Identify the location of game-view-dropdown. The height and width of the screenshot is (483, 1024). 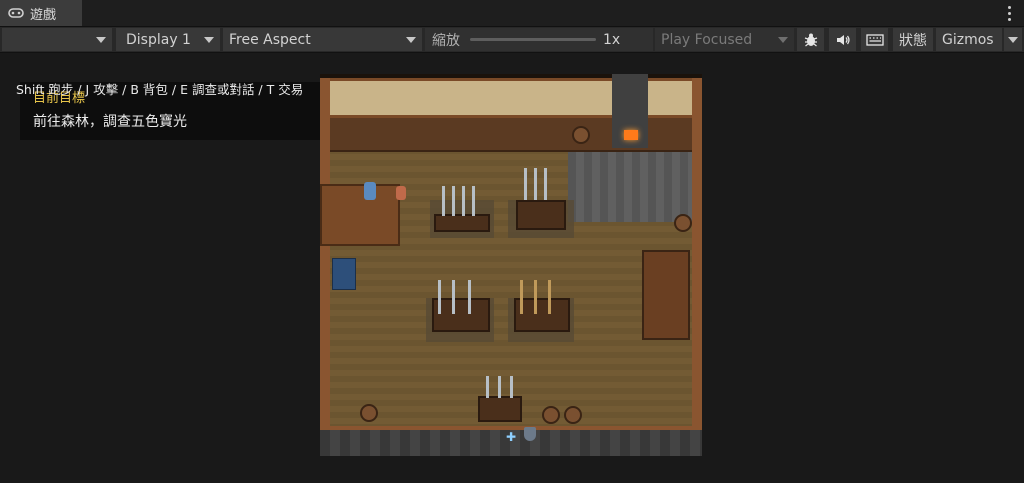
(57, 39).